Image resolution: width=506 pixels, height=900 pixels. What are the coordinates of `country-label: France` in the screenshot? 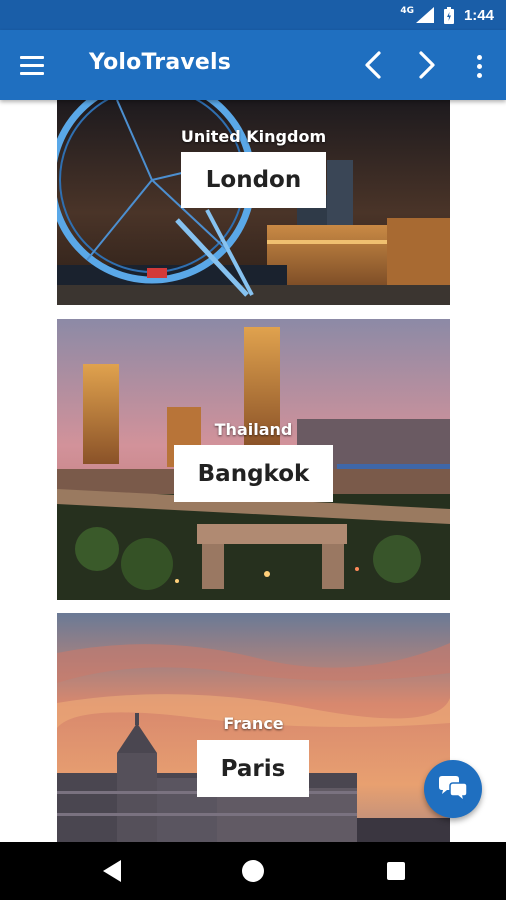 It's located at (253, 723).